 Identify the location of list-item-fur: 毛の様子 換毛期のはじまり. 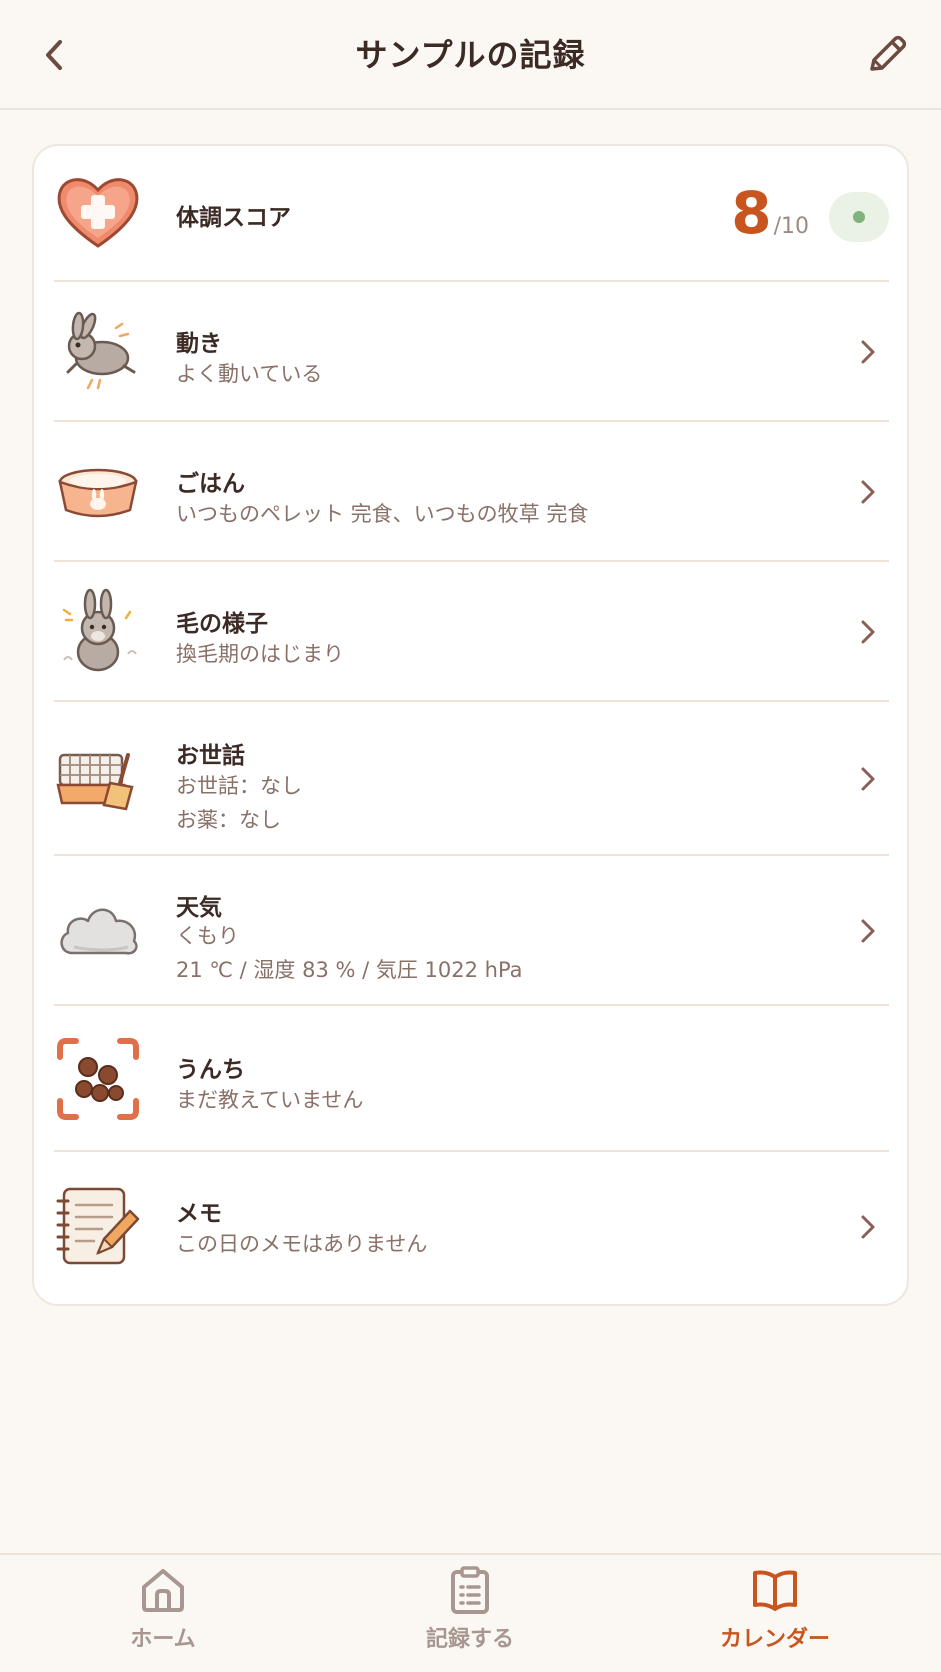
(471, 632).